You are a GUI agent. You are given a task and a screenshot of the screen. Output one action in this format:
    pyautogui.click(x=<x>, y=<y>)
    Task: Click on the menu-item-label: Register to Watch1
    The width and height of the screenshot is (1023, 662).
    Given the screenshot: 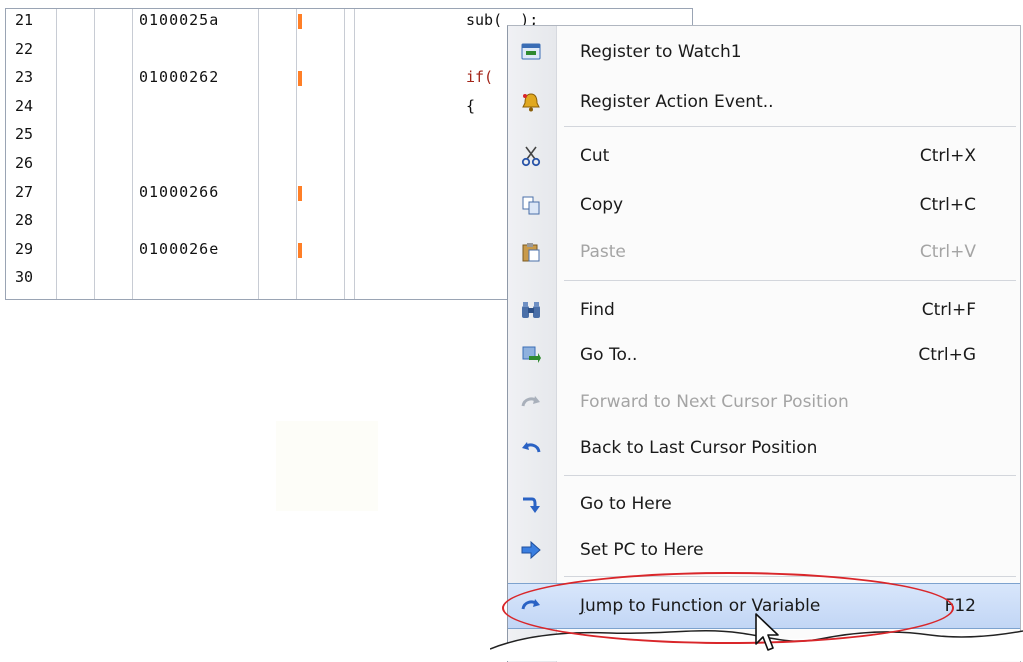 What is the action you would take?
    pyautogui.click(x=661, y=52)
    